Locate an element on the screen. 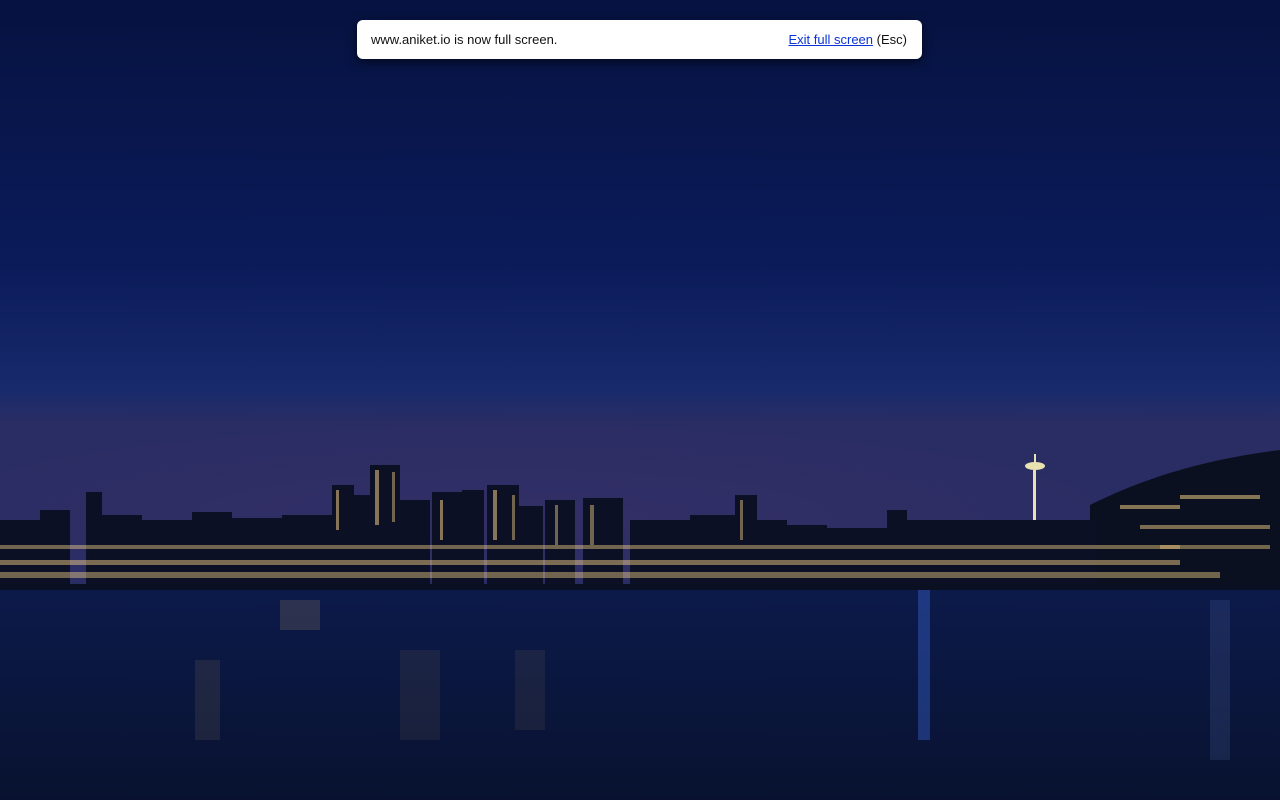 Image resolution: width=1280 pixels, height=800 pixels. exit-fullscreen-link: Exit full screen is located at coordinates (830, 39).